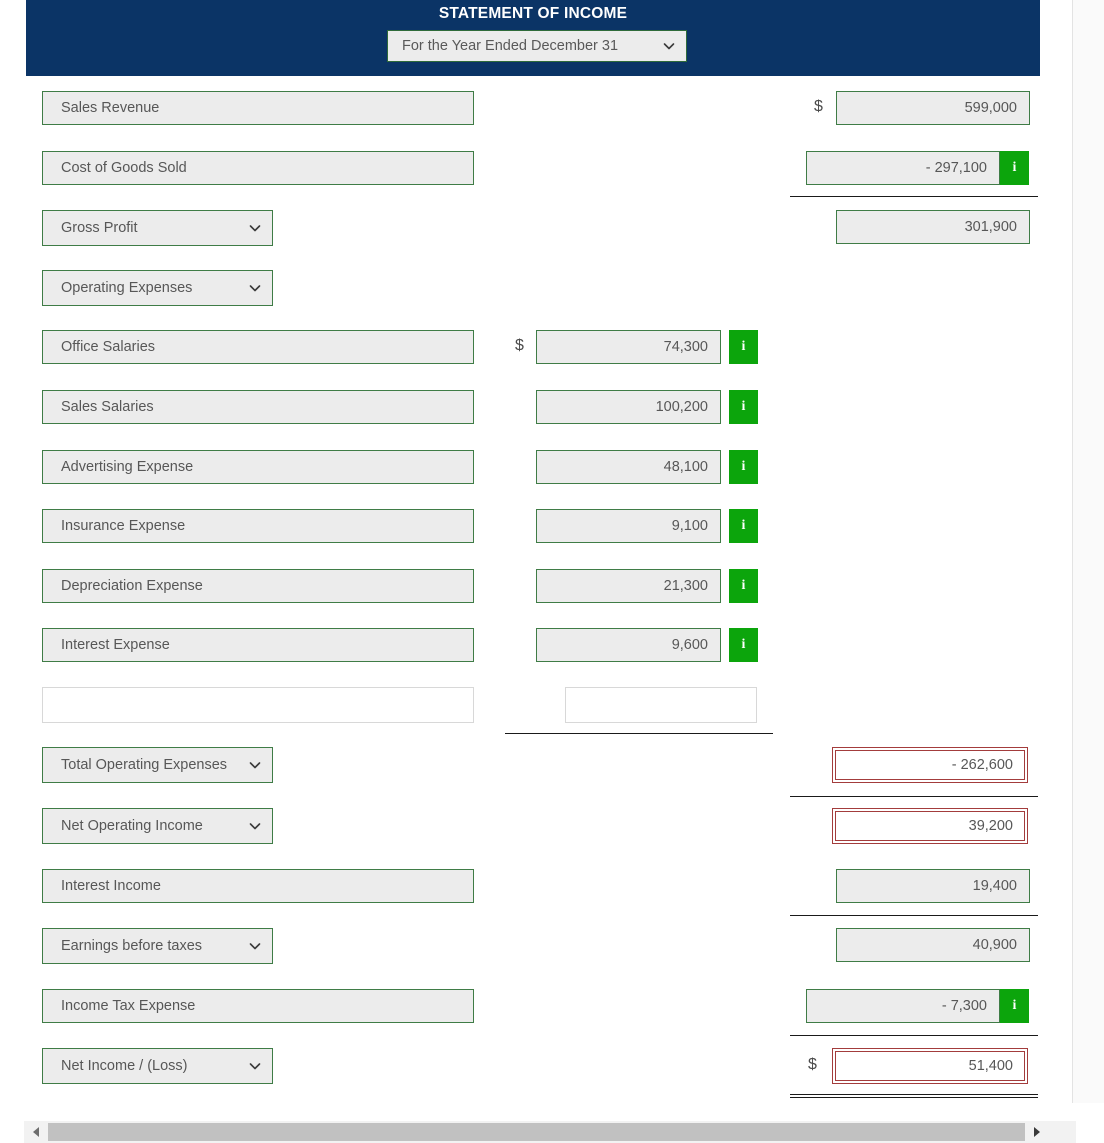 This screenshot has height=1143, width=1104. I want to click on row-value-net-income-loss: 51,400, so click(930, 1066).